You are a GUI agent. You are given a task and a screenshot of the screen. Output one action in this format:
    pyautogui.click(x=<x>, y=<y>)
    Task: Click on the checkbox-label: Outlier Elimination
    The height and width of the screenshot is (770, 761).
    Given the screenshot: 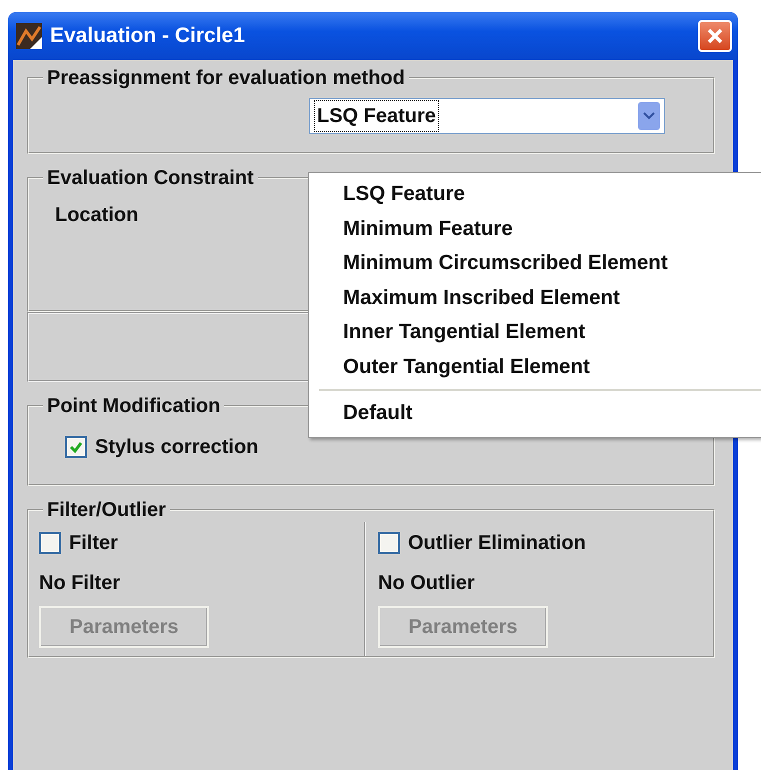 What is the action you would take?
    pyautogui.click(x=497, y=543)
    